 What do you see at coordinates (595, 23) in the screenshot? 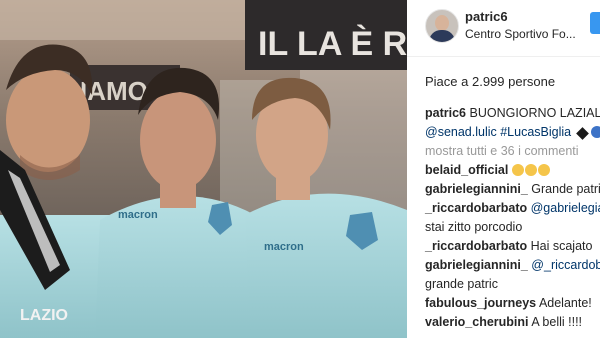
I see `follow-button` at bounding box center [595, 23].